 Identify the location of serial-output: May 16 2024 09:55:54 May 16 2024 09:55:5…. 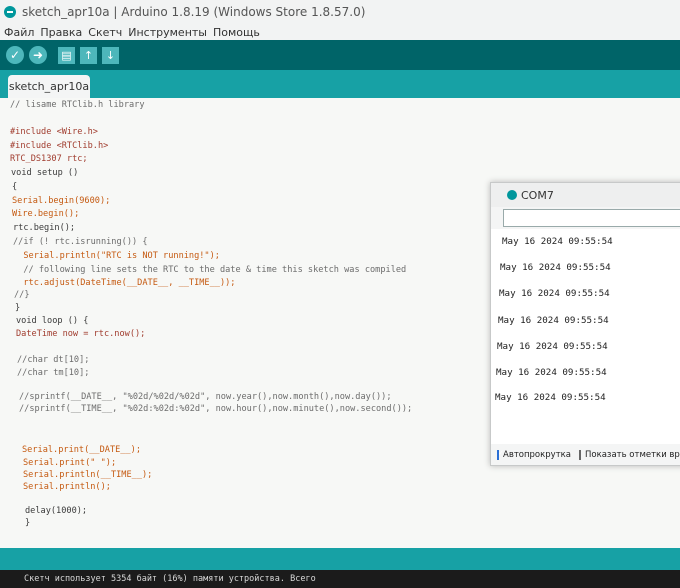
(585, 336).